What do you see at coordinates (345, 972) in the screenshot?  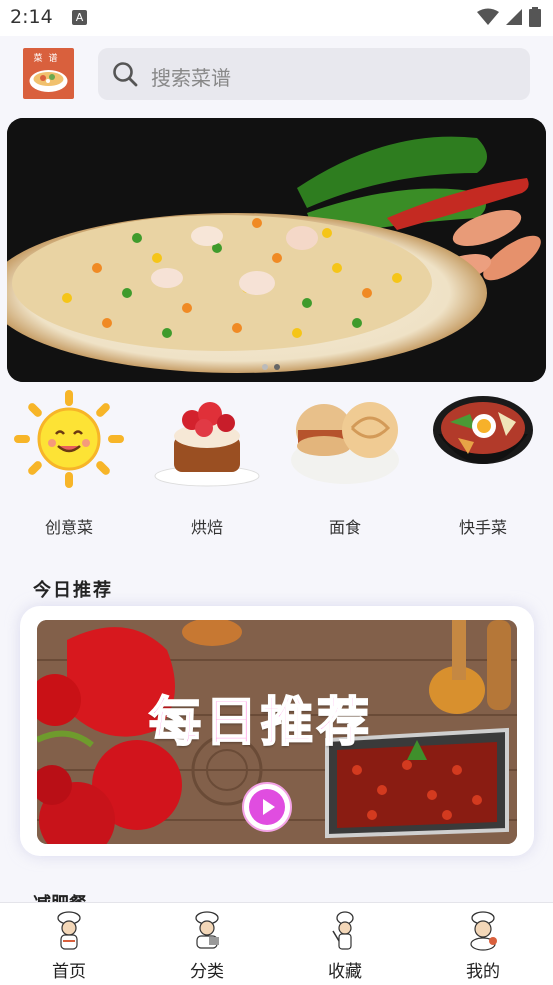 I see `nav-label: 收藏` at bounding box center [345, 972].